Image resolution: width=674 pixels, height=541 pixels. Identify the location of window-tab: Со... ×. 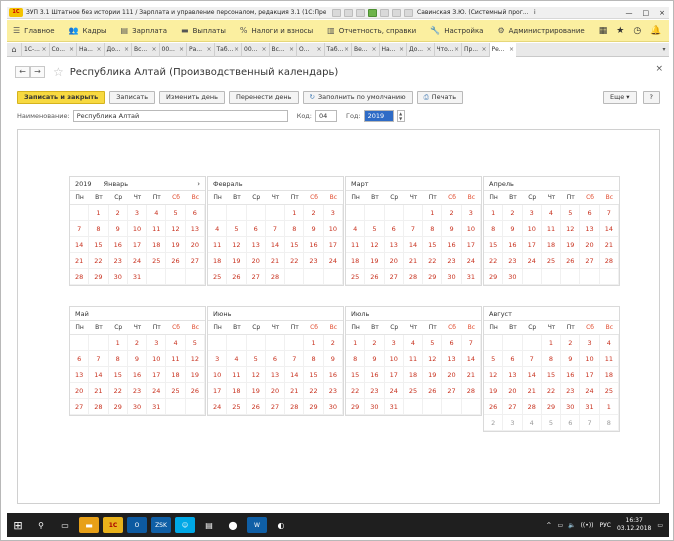
(62, 49).